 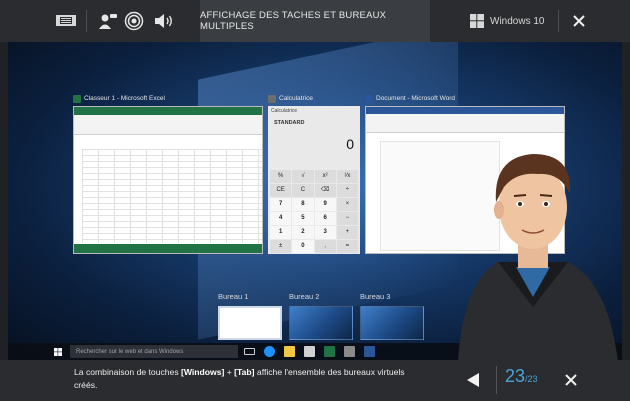 What do you see at coordinates (347, 190) in the screenshot?
I see `calc-key: ÷` at bounding box center [347, 190].